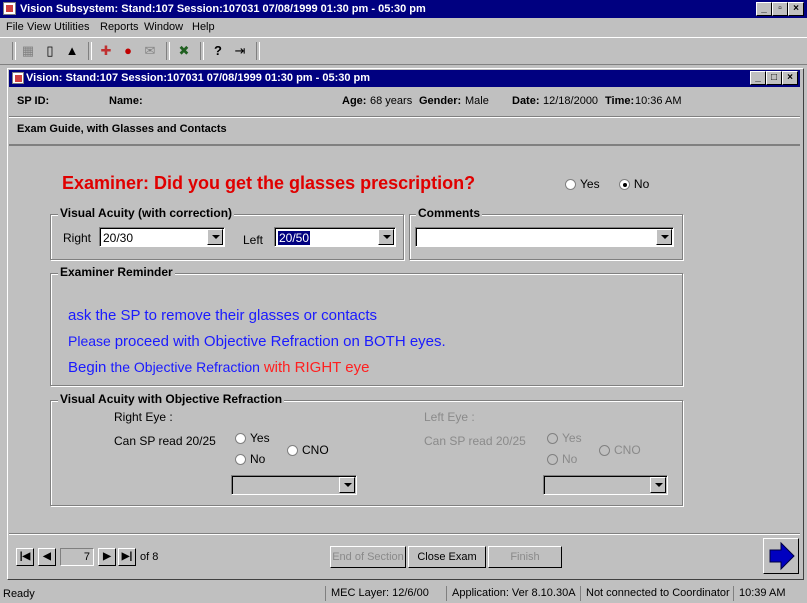 This screenshot has height=603, width=807. What do you see at coordinates (128, 51) in the screenshot?
I see `stop-icon: ●` at bounding box center [128, 51].